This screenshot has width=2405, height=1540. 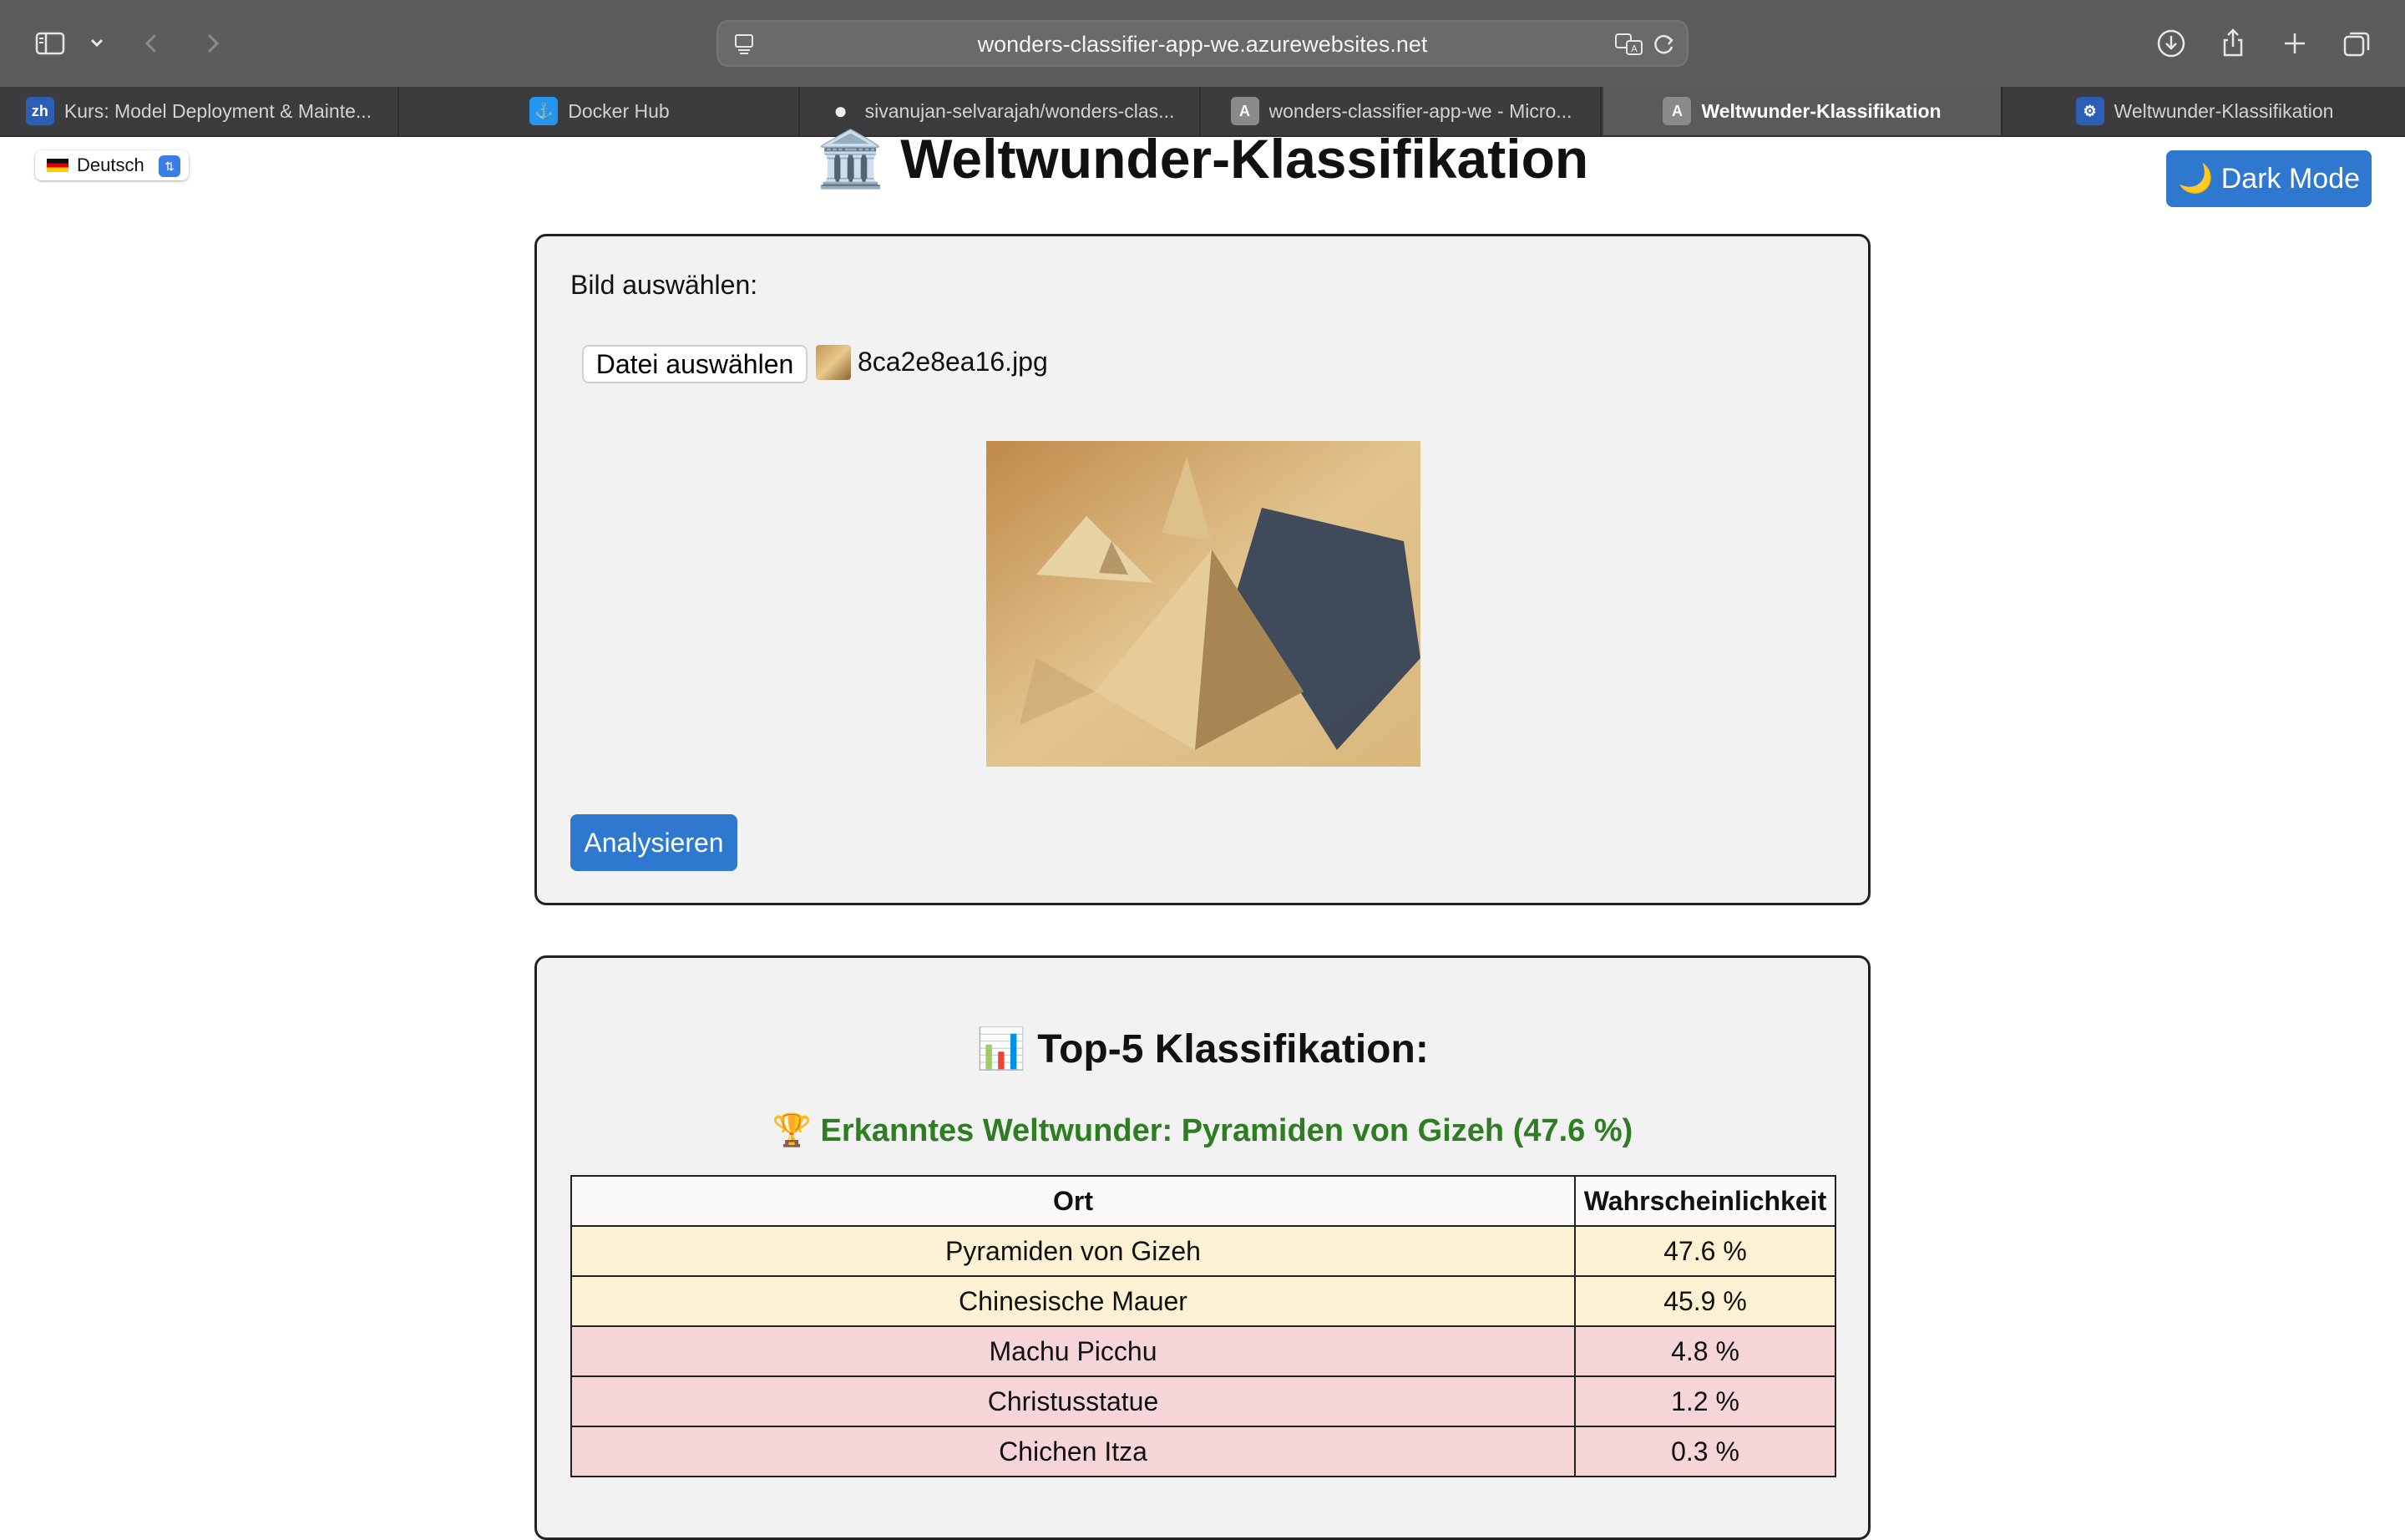 I want to click on download-icon, so click(x=2171, y=44).